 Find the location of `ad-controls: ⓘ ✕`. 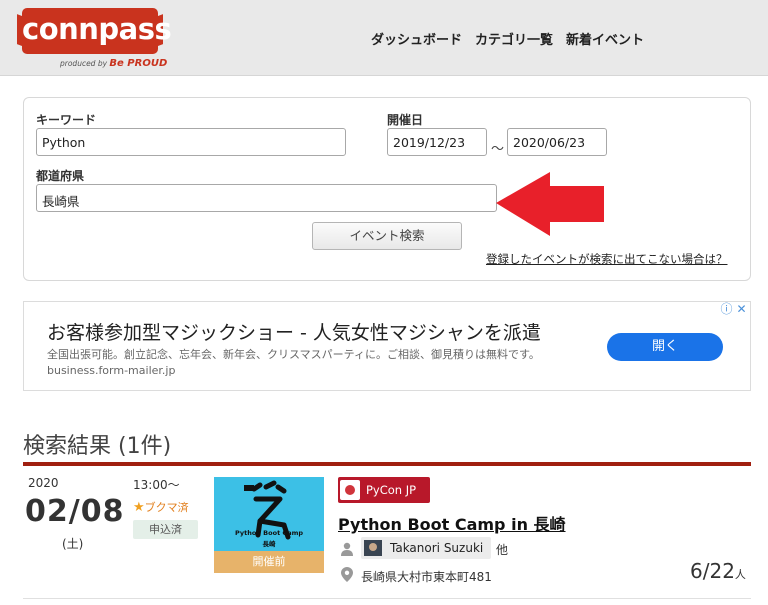

ad-controls: ⓘ ✕ is located at coordinates (733, 309).